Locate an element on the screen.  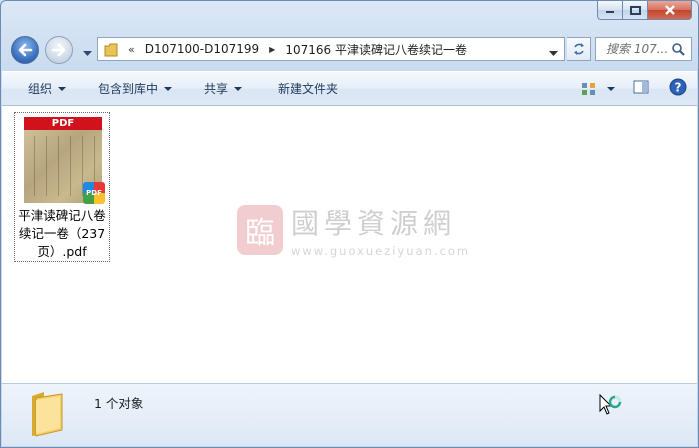
watermark-url: www.guoxueziyuan.com is located at coordinates (381, 251).